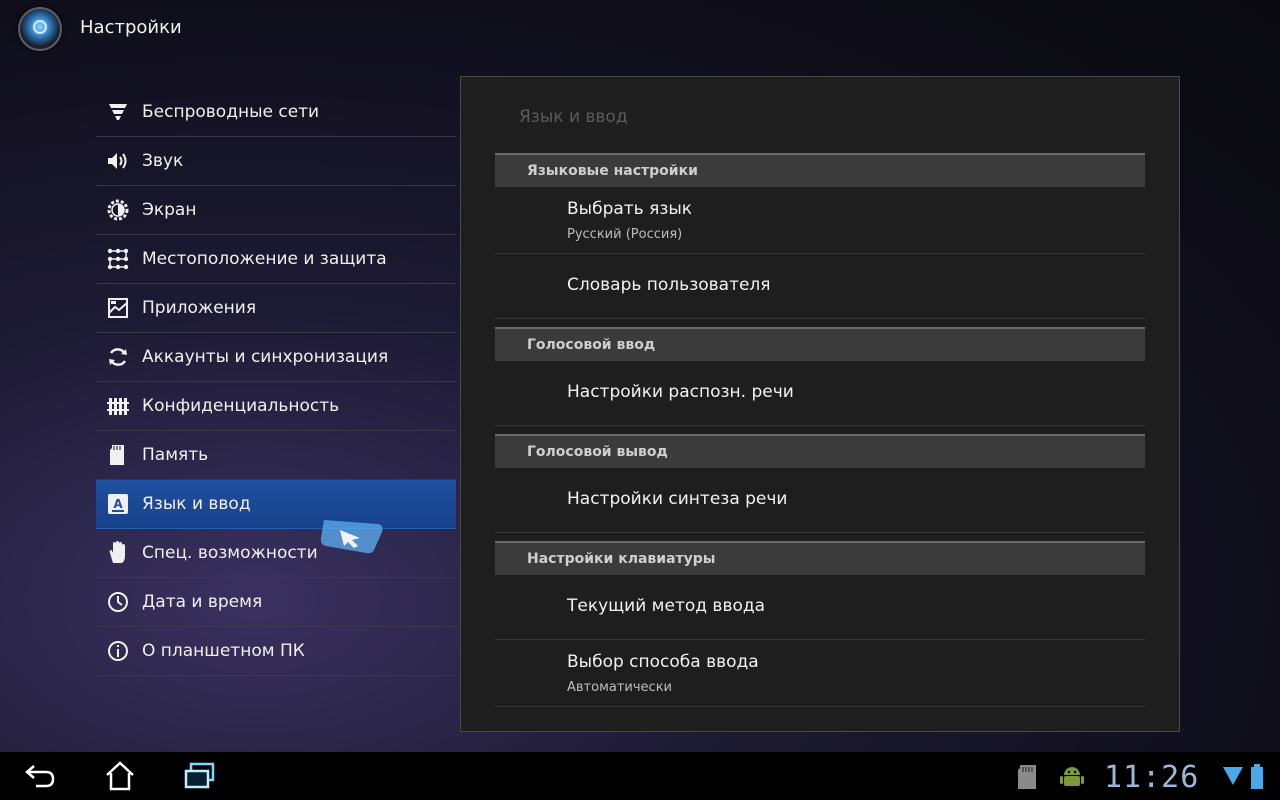 The image size is (1280, 800). I want to click on menu-item-accounts-sync: Аккаунты и синхронизация, so click(276, 357).